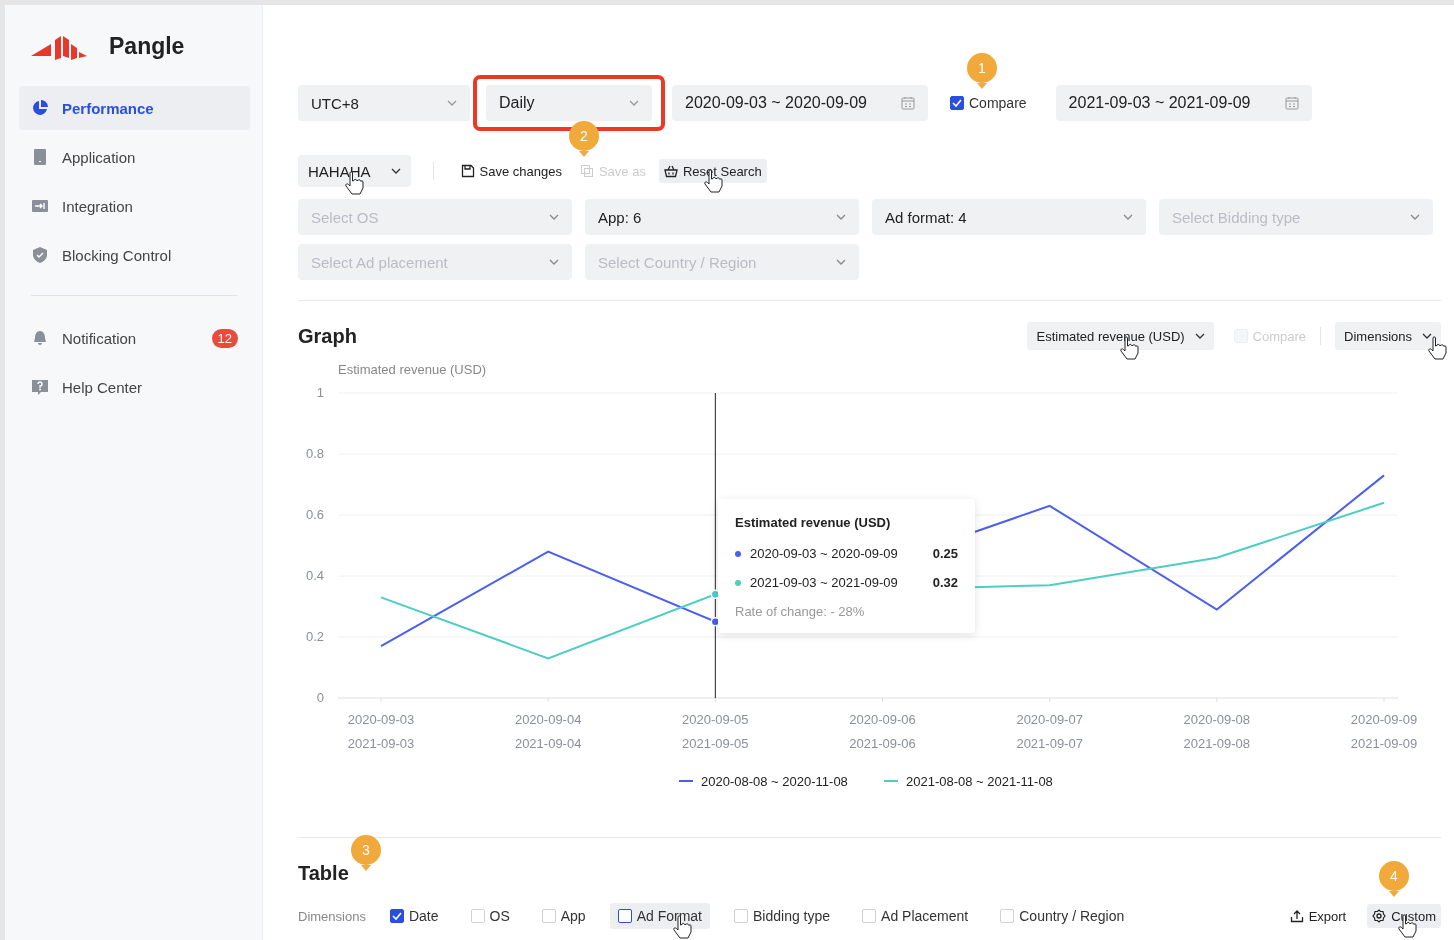 The image size is (1454, 940). What do you see at coordinates (563, 916) in the screenshot?
I see `dimension-checkbox: App` at bounding box center [563, 916].